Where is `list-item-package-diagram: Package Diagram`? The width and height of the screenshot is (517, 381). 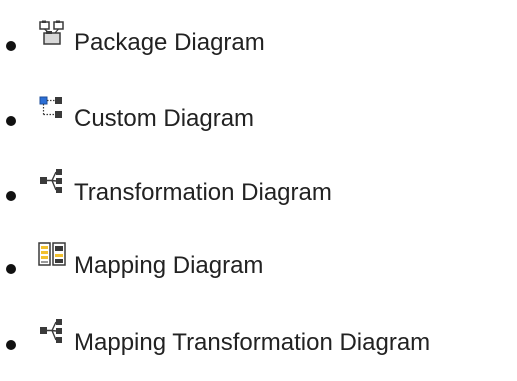
list-item-package-diagram: Package Diagram is located at coordinates (258, 40).